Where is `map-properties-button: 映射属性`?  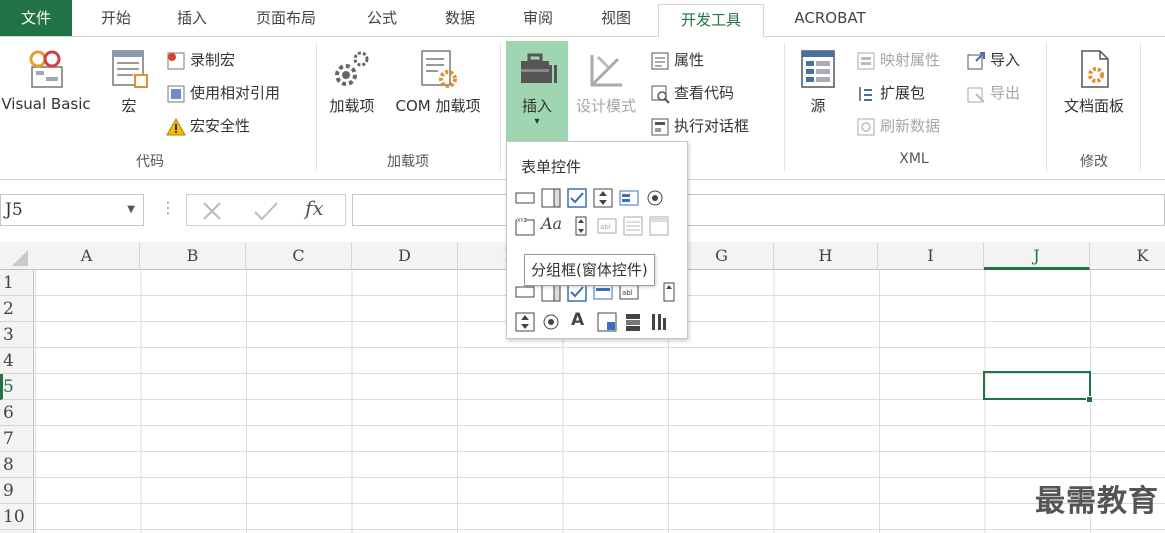
map-properties-button: 映射属性 is located at coordinates (898, 60).